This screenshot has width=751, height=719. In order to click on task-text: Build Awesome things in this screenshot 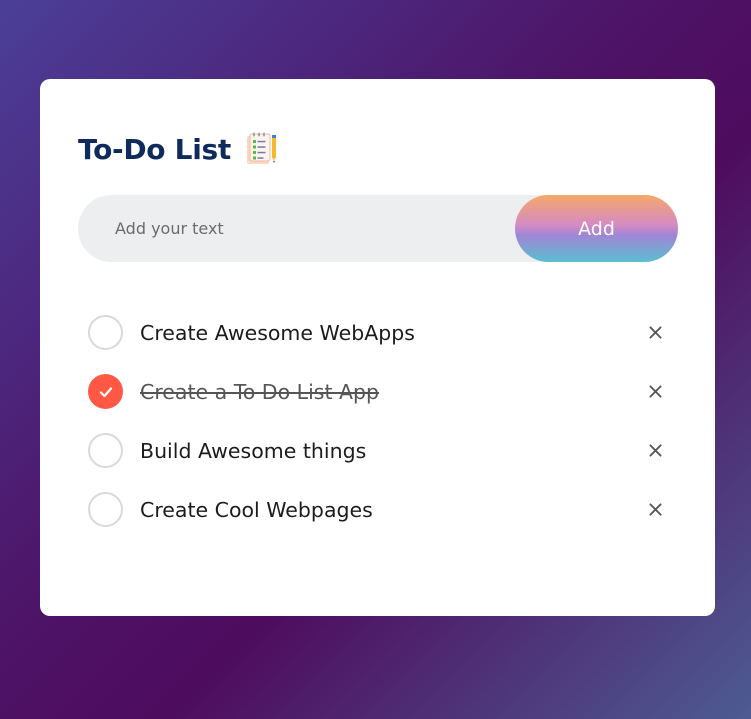, I will do `click(253, 450)`.